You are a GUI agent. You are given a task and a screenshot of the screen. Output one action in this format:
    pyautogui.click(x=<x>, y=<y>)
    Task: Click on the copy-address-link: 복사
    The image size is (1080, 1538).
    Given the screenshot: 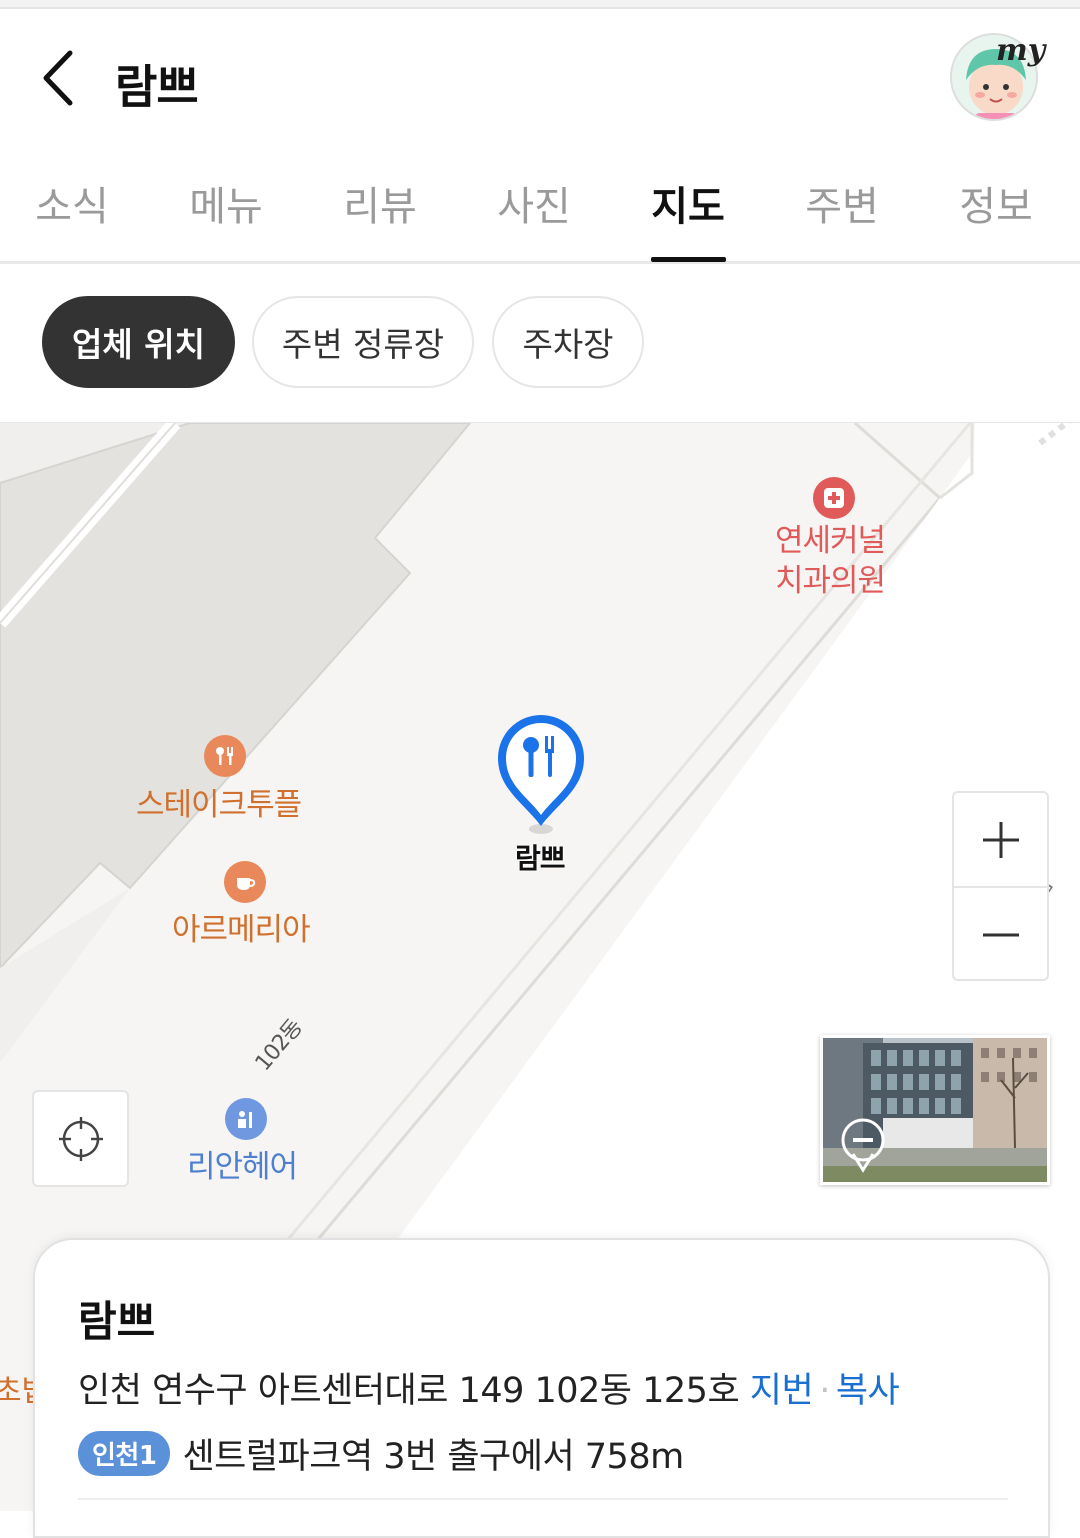 What is the action you would take?
    pyautogui.click(x=868, y=1391)
    